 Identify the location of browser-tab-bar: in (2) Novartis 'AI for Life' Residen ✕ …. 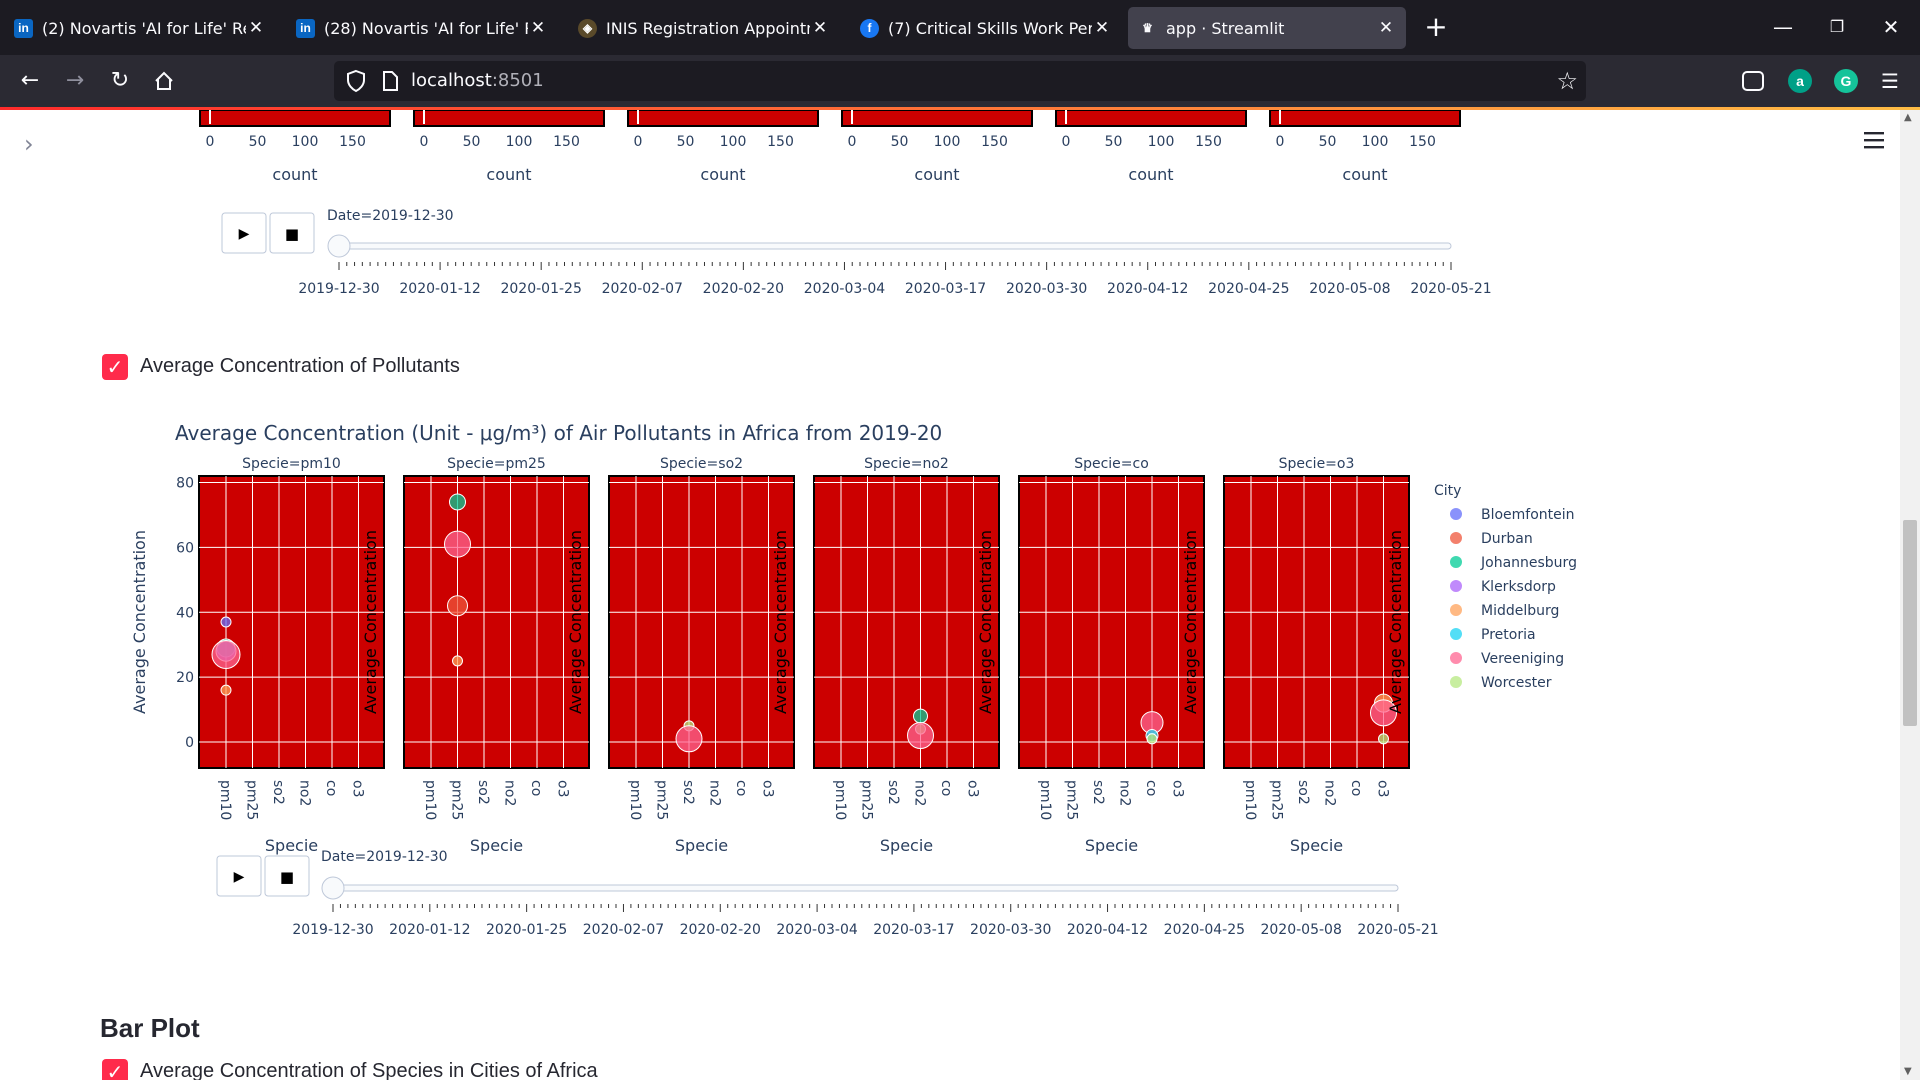
(960, 27).